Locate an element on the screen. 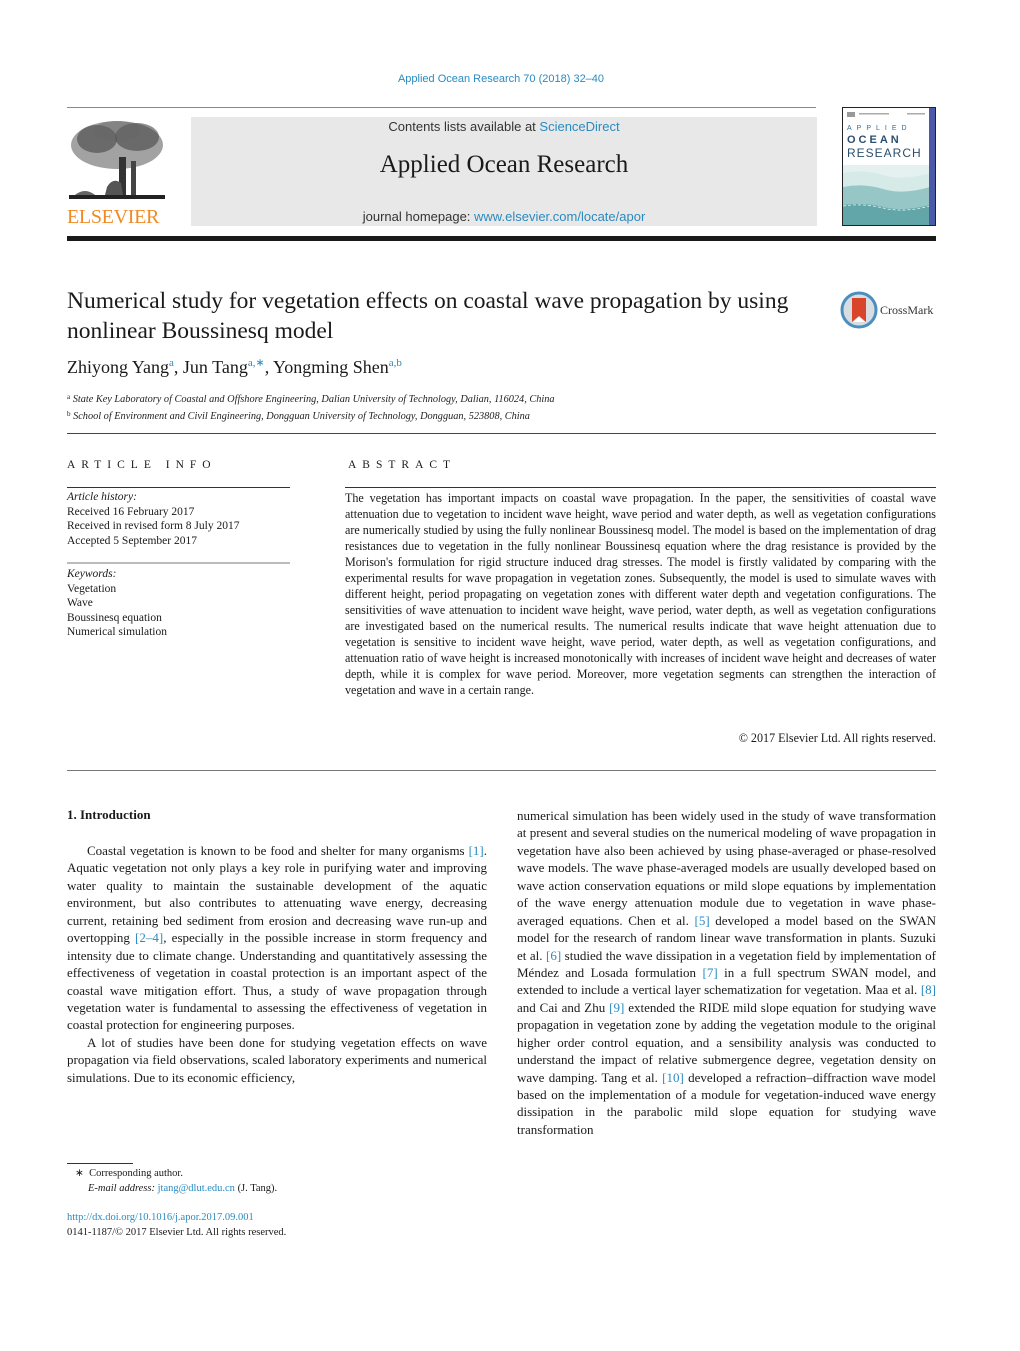 The image size is (1020, 1351). citation-link: [1] is located at coordinates (476, 850).